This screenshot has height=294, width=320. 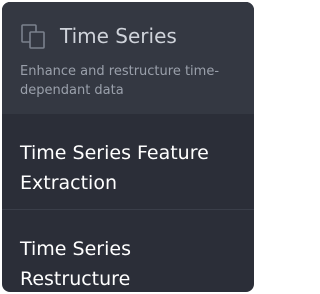 What do you see at coordinates (118, 36) in the screenshot?
I see `category-title: Time Series` at bounding box center [118, 36].